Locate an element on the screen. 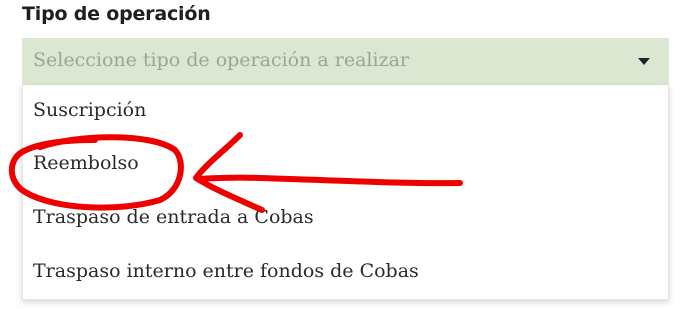 The image size is (690, 309). operation-type-label: Tipo de operación is located at coordinates (116, 14).